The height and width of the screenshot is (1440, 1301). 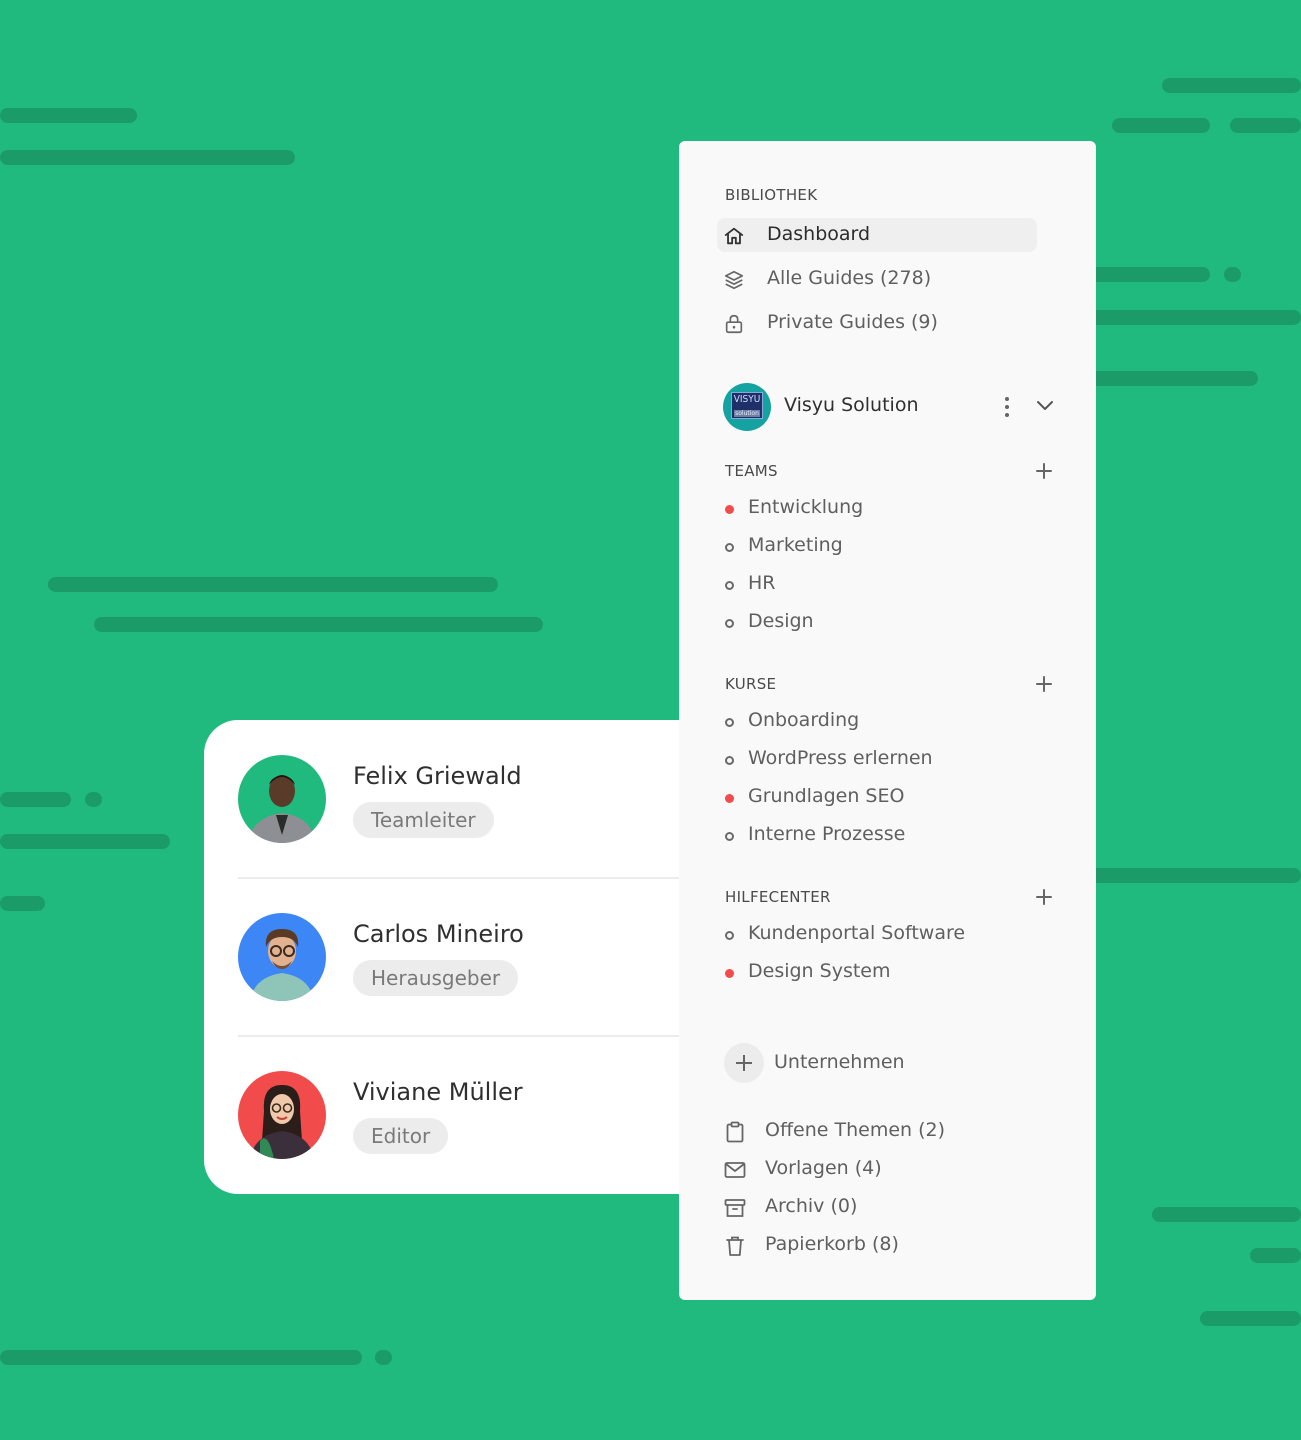 I want to click on nav-item-dashboard: Dashboard, so click(x=877, y=235).